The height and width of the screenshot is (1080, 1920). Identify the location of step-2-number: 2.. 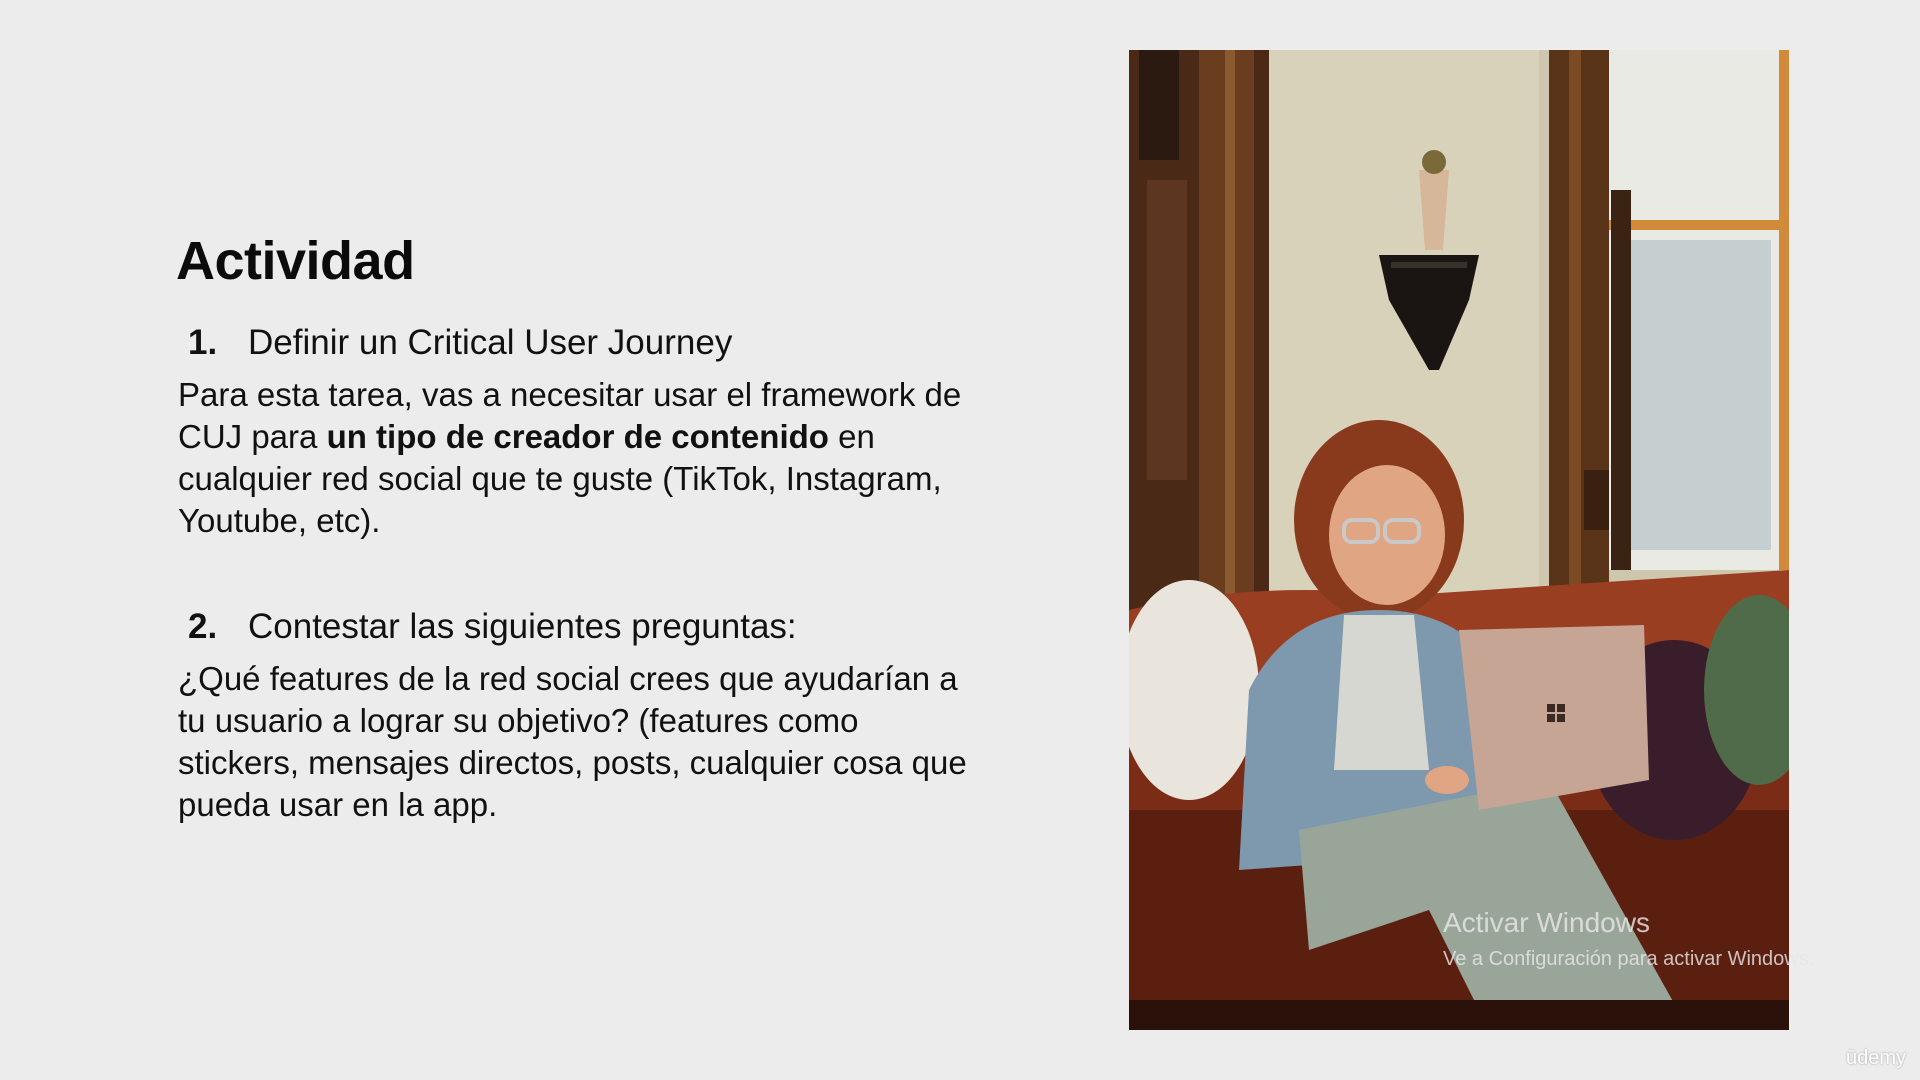
(203, 626).